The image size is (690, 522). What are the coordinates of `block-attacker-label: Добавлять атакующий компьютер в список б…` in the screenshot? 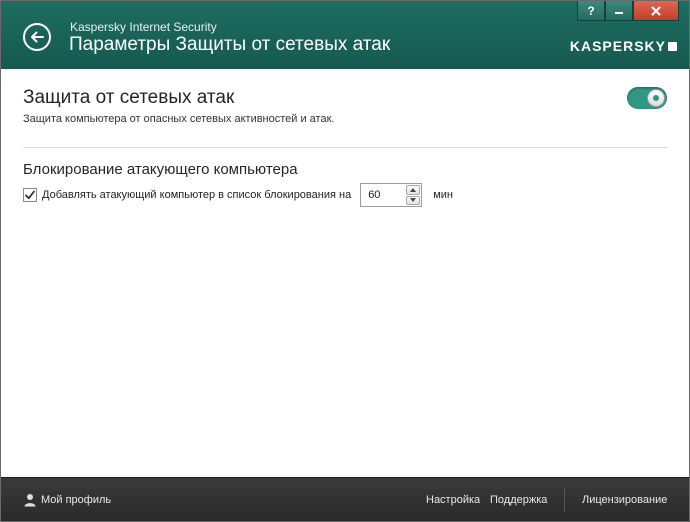 It's located at (197, 195).